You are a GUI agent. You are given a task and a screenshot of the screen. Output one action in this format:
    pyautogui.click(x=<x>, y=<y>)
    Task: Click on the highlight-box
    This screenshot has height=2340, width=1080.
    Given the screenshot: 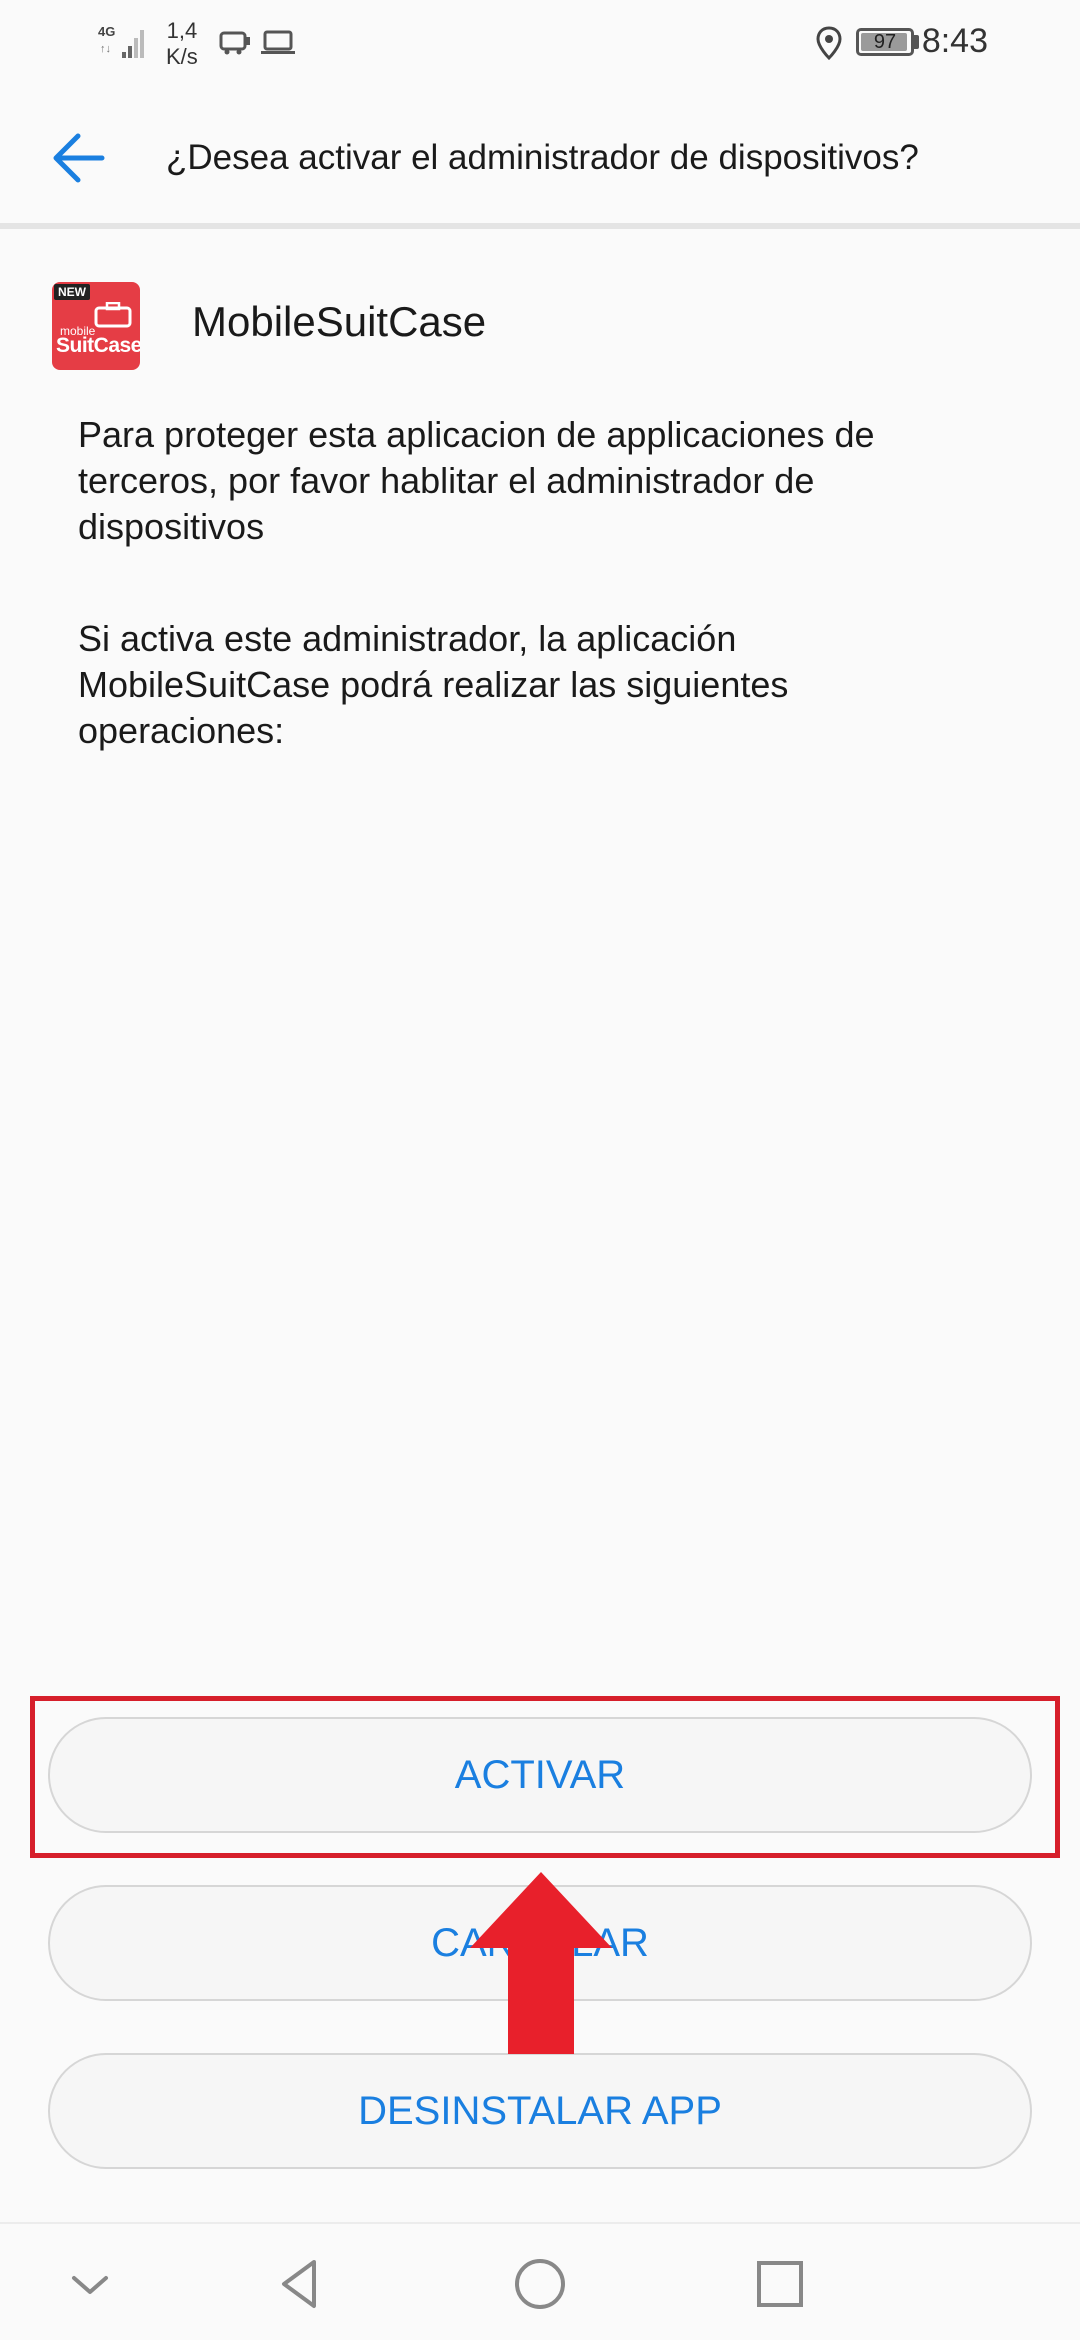 What is the action you would take?
    pyautogui.click(x=545, y=1777)
    